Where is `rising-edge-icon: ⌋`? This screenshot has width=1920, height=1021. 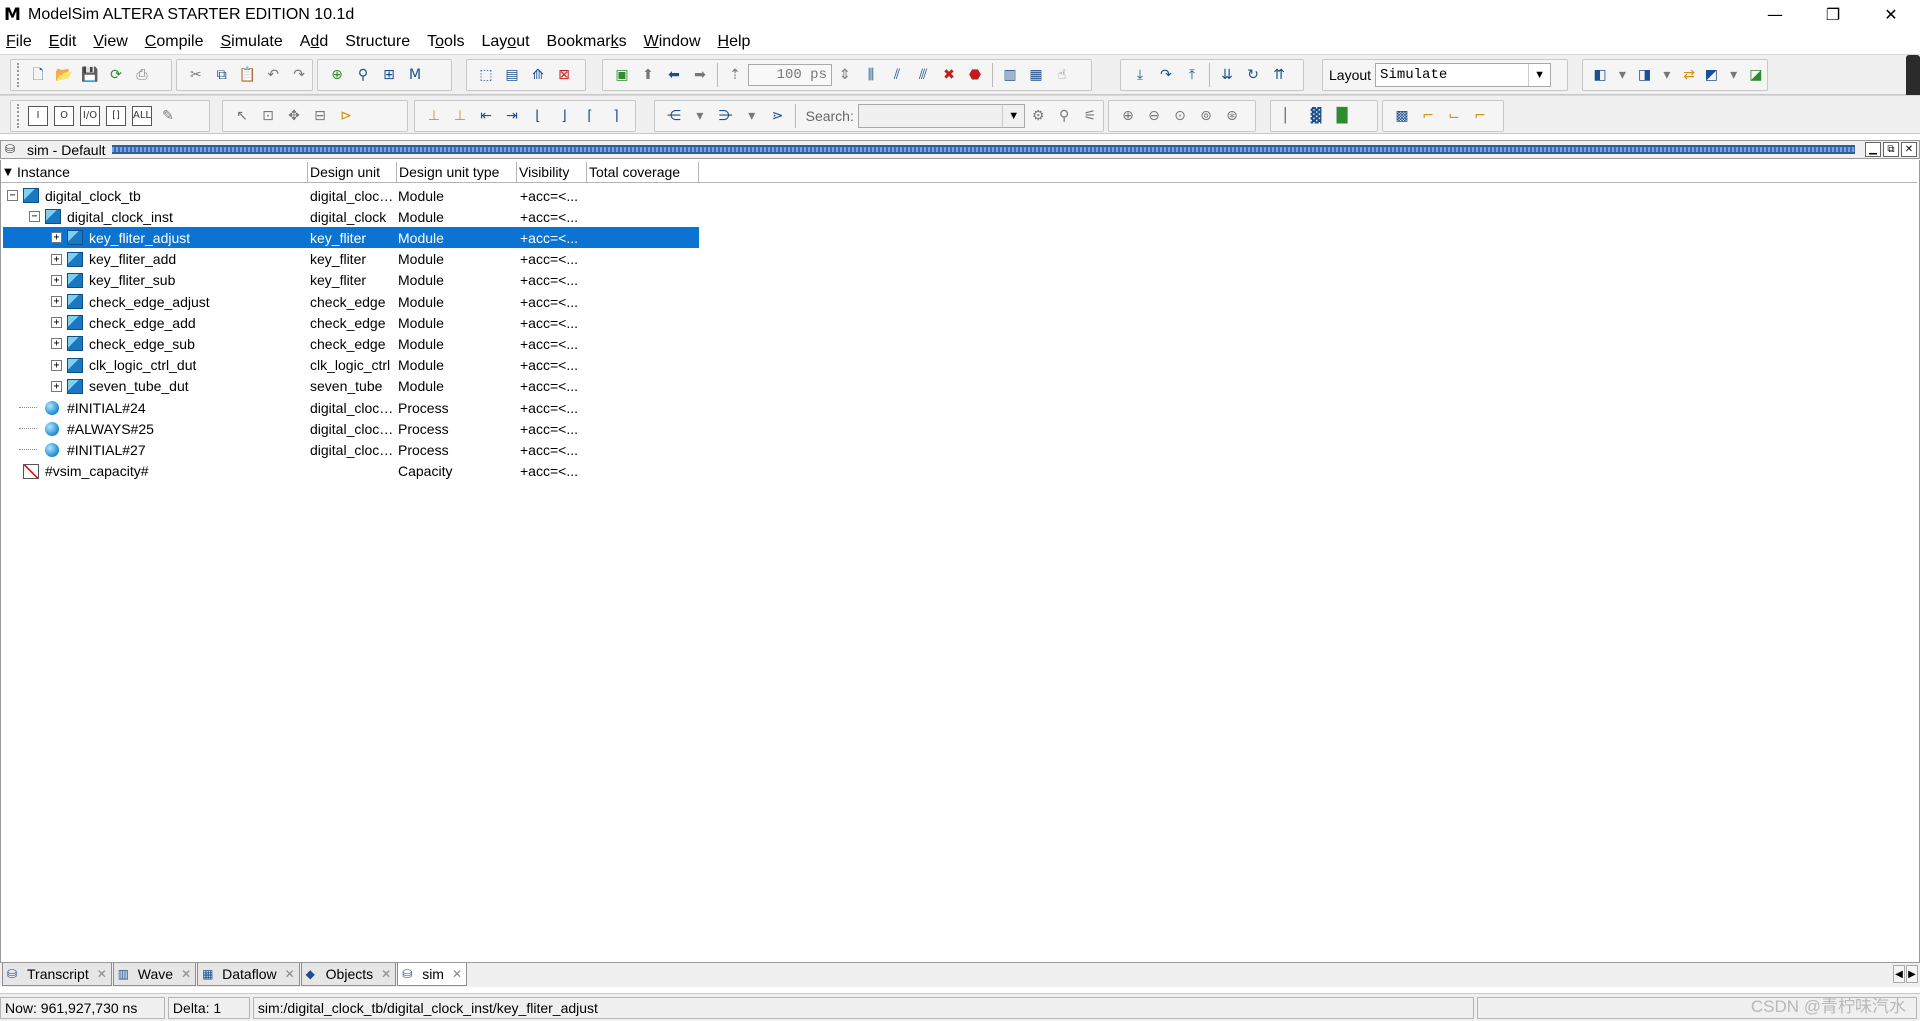
rising-edge-icon: ⌋ is located at coordinates (564, 116).